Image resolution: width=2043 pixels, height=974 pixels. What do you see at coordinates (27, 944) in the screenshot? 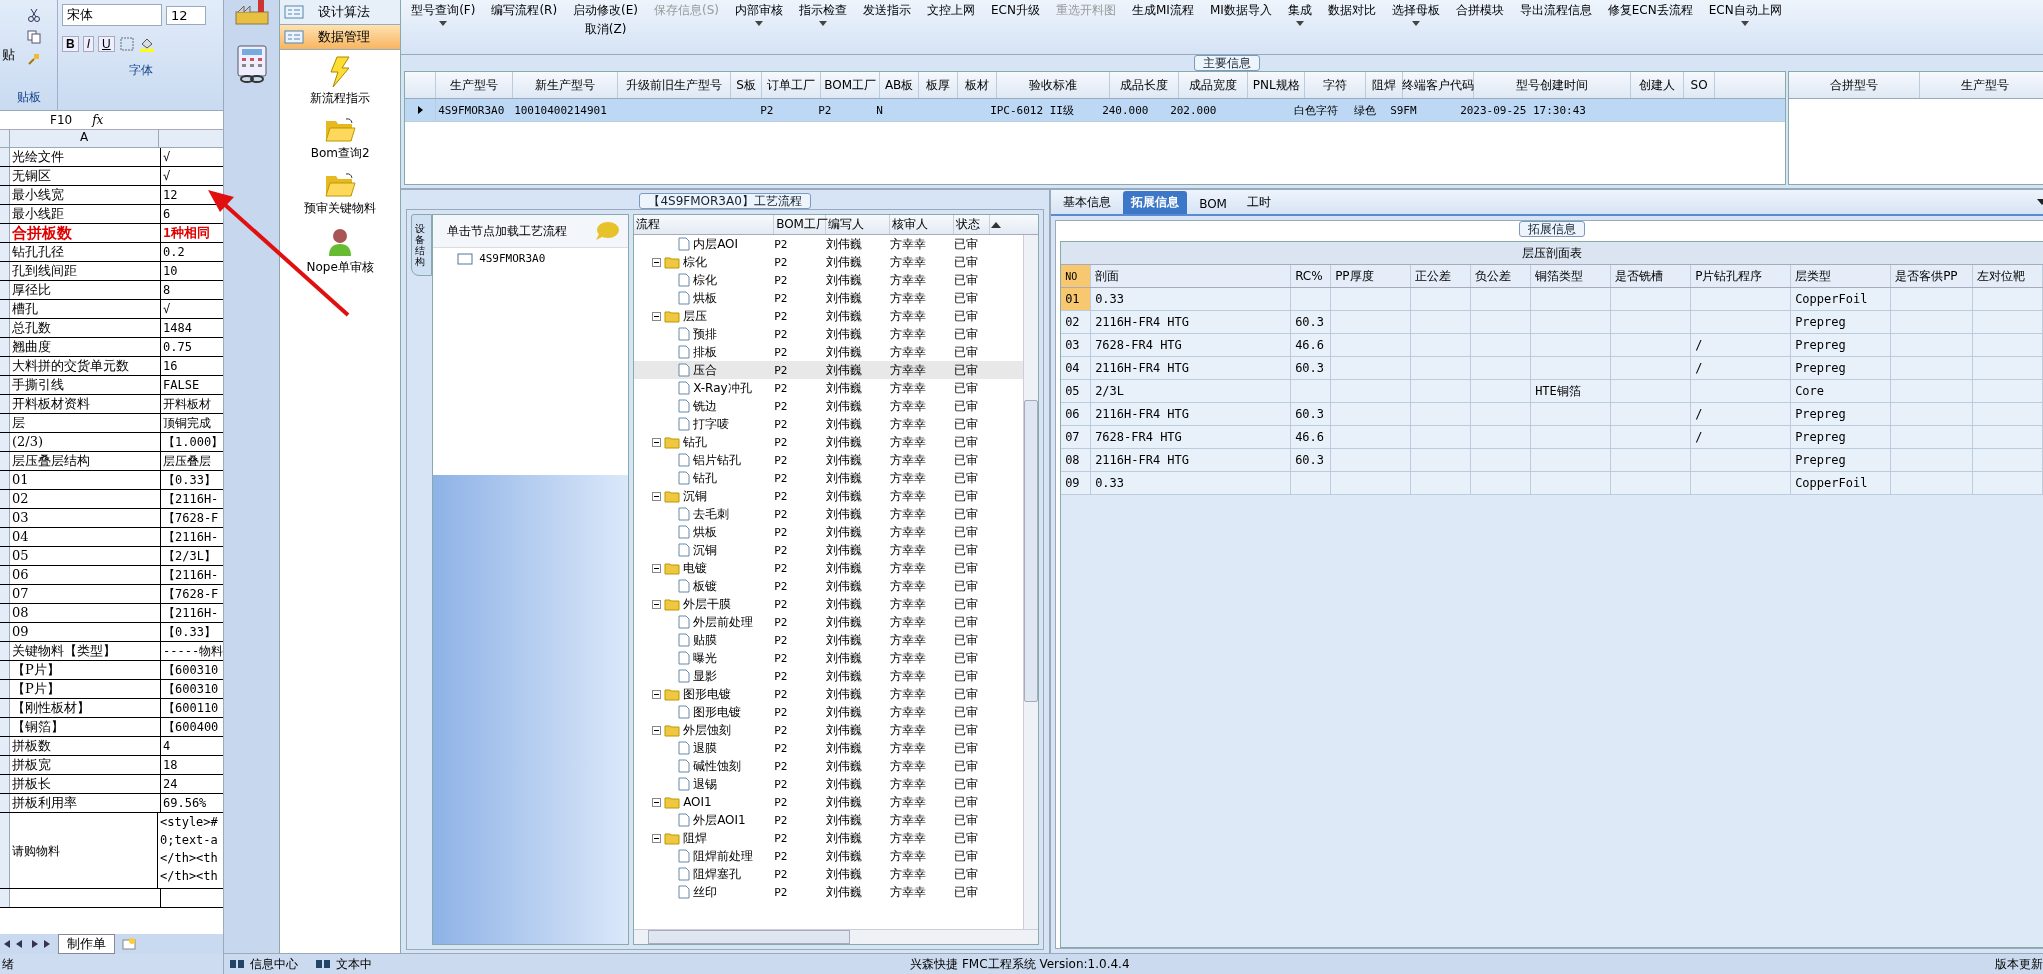
I see `sheet-nav-icon` at bounding box center [27, 944].